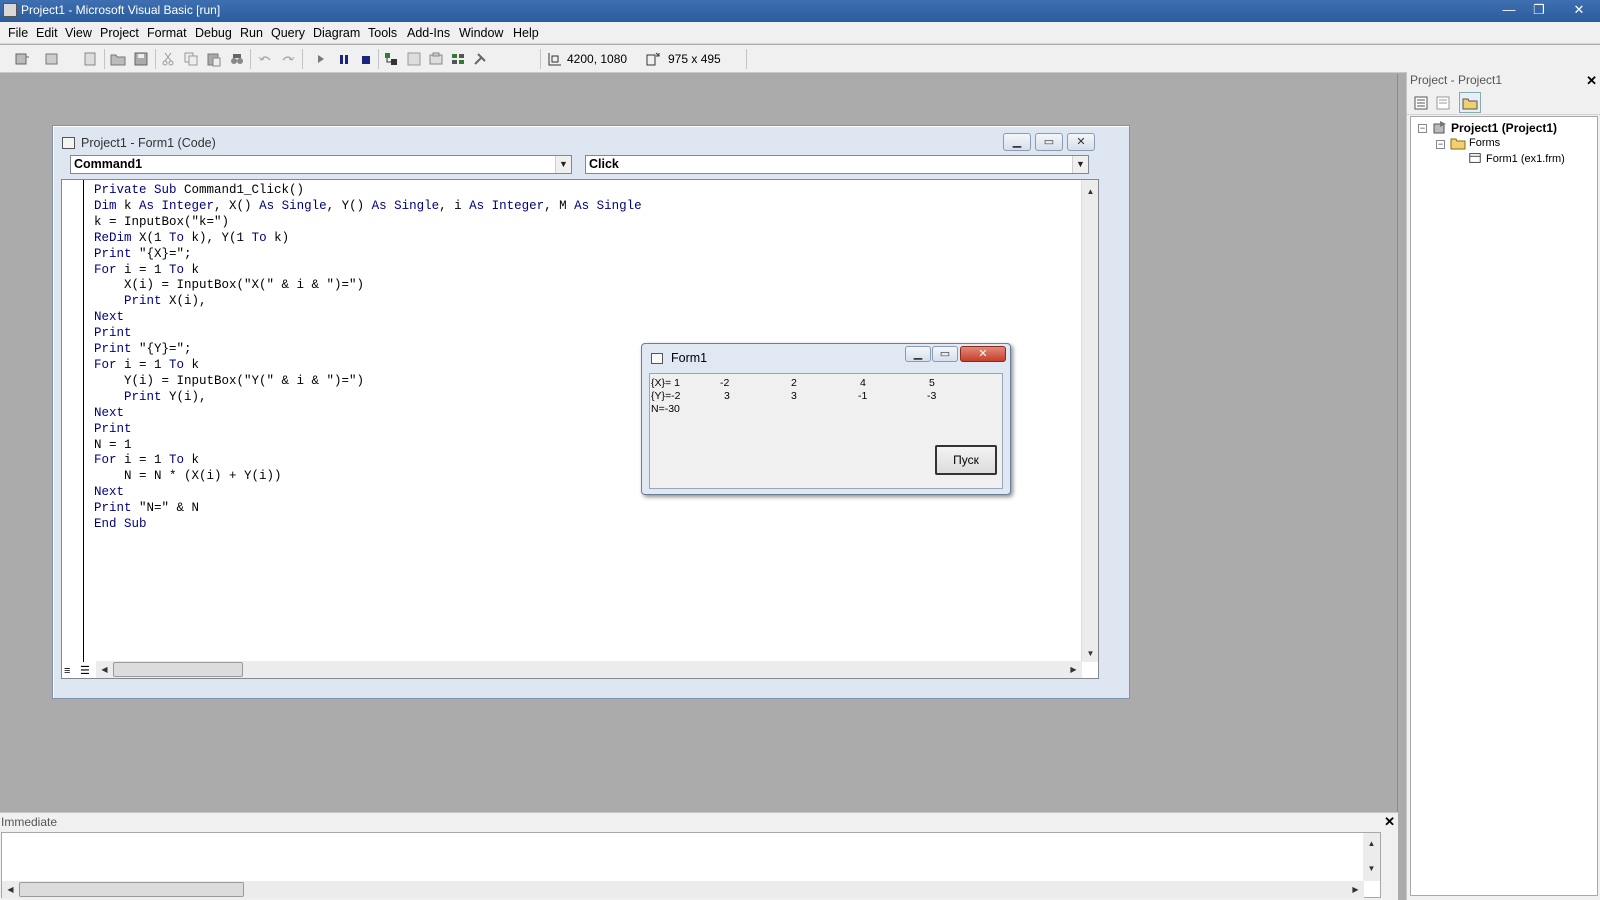 Image resolution: width=1600 pixels, height=900 pixels. What do you see at coordinates (983, 354) in the screenshot?
I see `form1-close-button: ✕` at bounding box center [983, 354].